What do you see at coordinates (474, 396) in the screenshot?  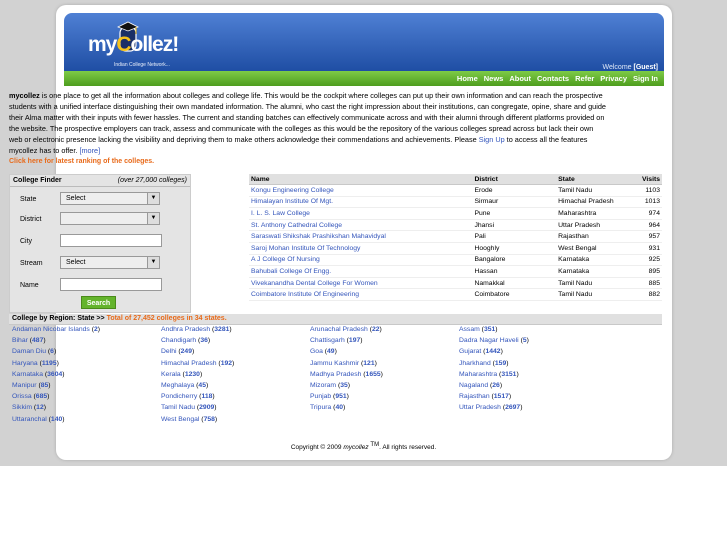 I see `state-link: Rajasthan` at bounding box center [474, 396].